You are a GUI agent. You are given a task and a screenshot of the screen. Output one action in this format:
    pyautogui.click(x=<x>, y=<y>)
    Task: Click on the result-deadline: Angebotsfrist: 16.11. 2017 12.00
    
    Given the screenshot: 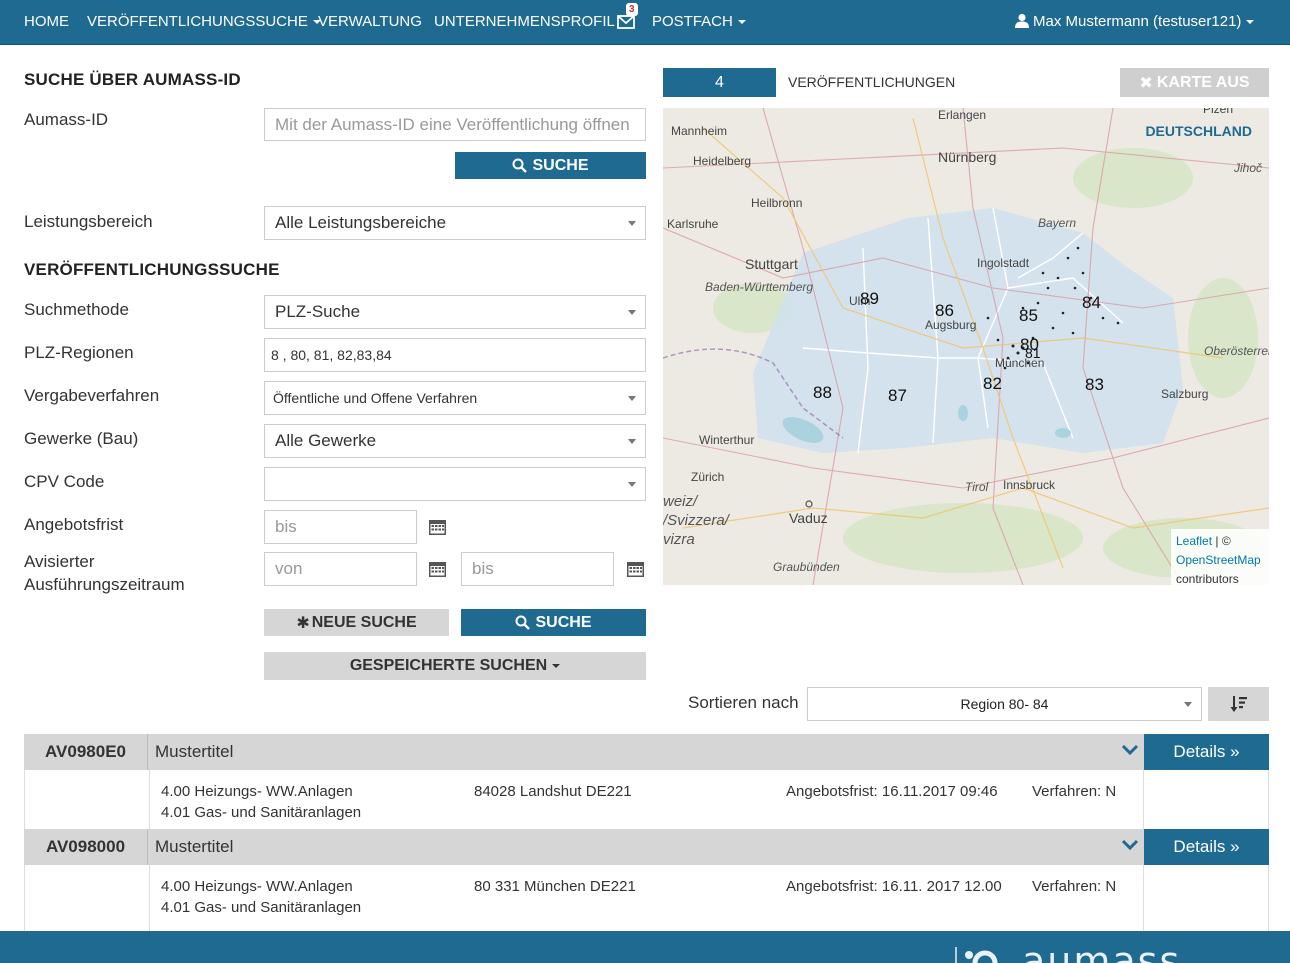 What is the action you would take?
    pyautogui.click(x=894, y=886)
    